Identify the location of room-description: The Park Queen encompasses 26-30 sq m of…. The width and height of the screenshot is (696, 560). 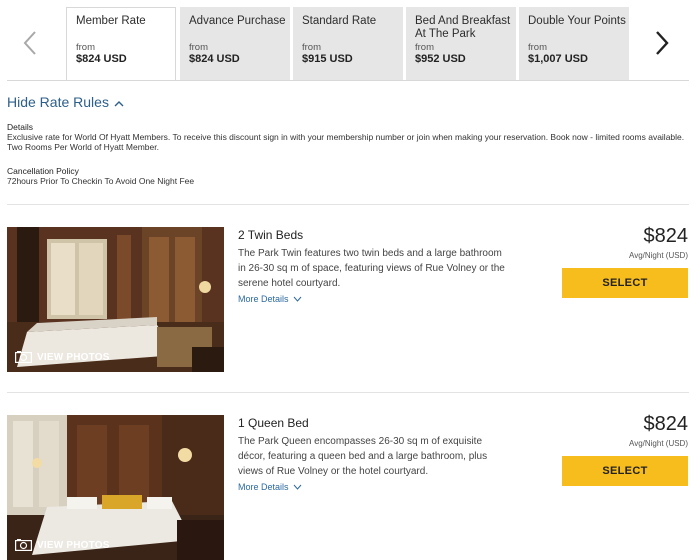
(363, 456).